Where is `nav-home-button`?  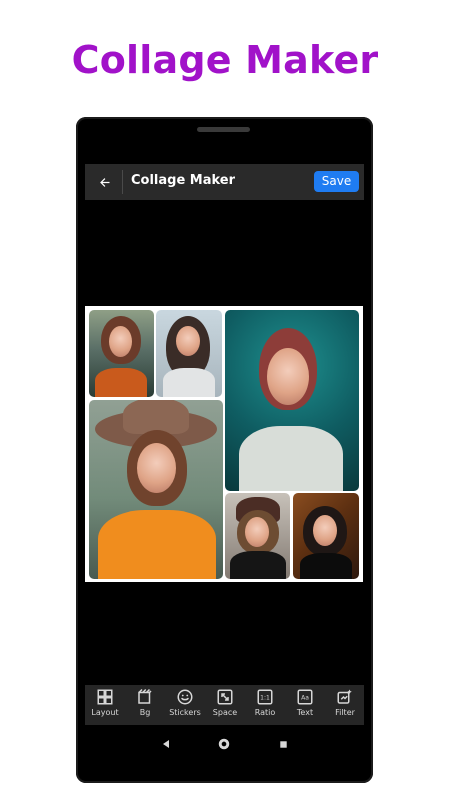
nav-home-button is located at coordinates (224, 744).